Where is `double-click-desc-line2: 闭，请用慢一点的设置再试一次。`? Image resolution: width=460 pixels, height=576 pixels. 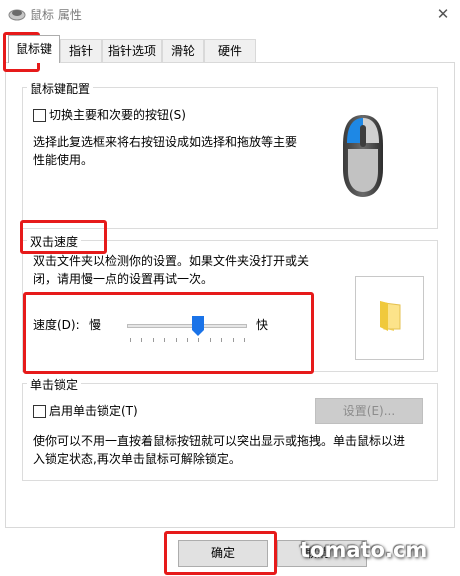
double-click-desc-line2: 闭，请用慢一点的设置再试一次。 is located at coordinates (123, 279).